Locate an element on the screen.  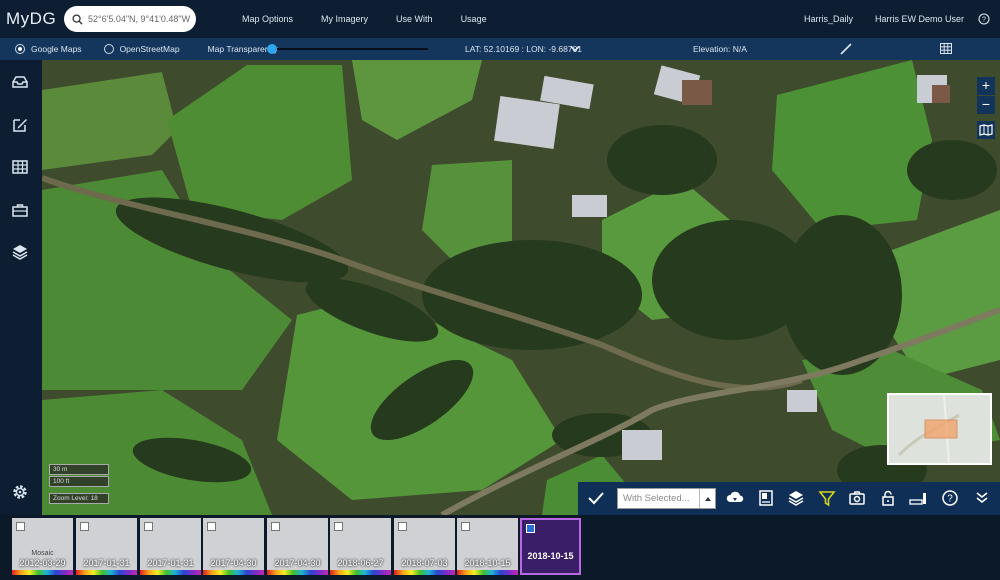
transparency-slider is located at coordinates (350, 49).